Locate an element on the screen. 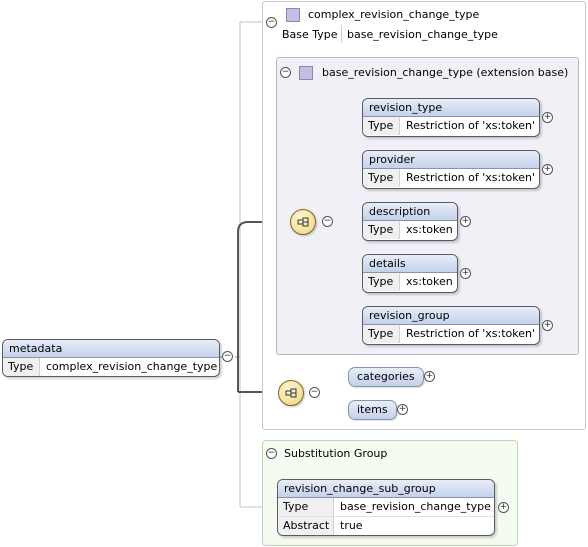 This screenshot has height=547, width=588. element-details: details Type xs:token is located at coordinates (410, 273).